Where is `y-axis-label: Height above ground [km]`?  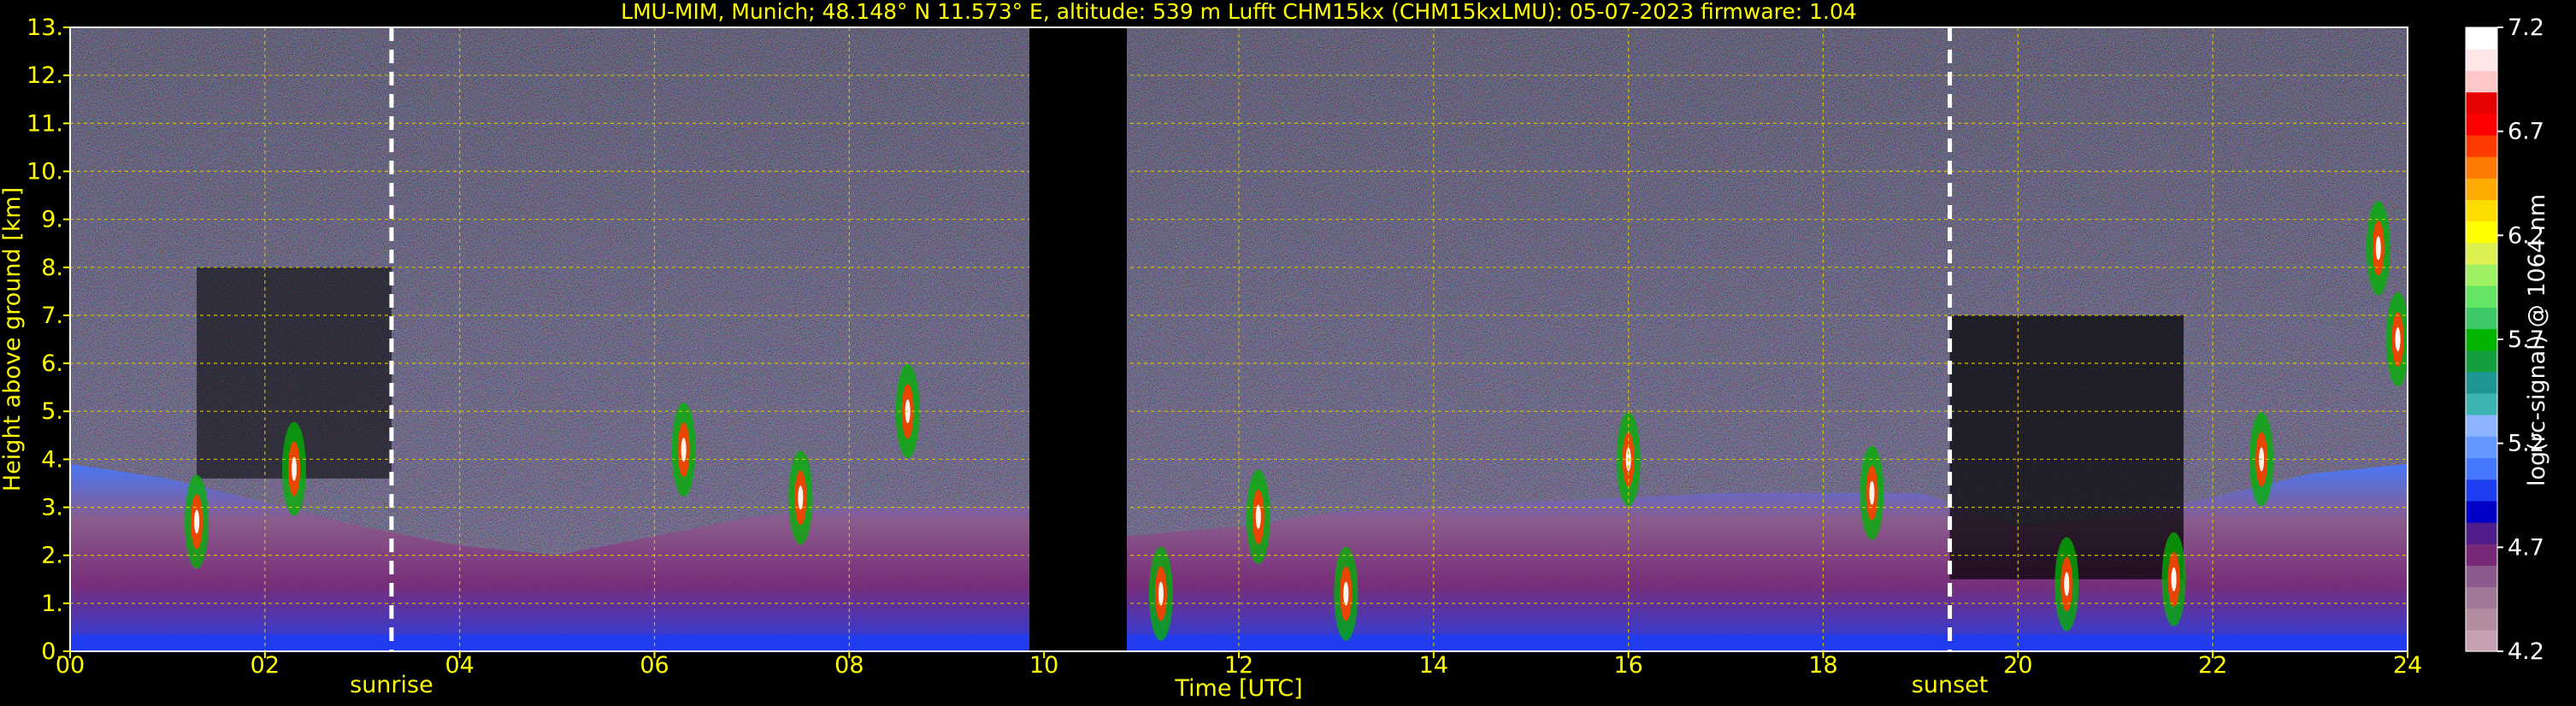
y-axis-label: Height above ground [km] is located at coordinates (13, 339).